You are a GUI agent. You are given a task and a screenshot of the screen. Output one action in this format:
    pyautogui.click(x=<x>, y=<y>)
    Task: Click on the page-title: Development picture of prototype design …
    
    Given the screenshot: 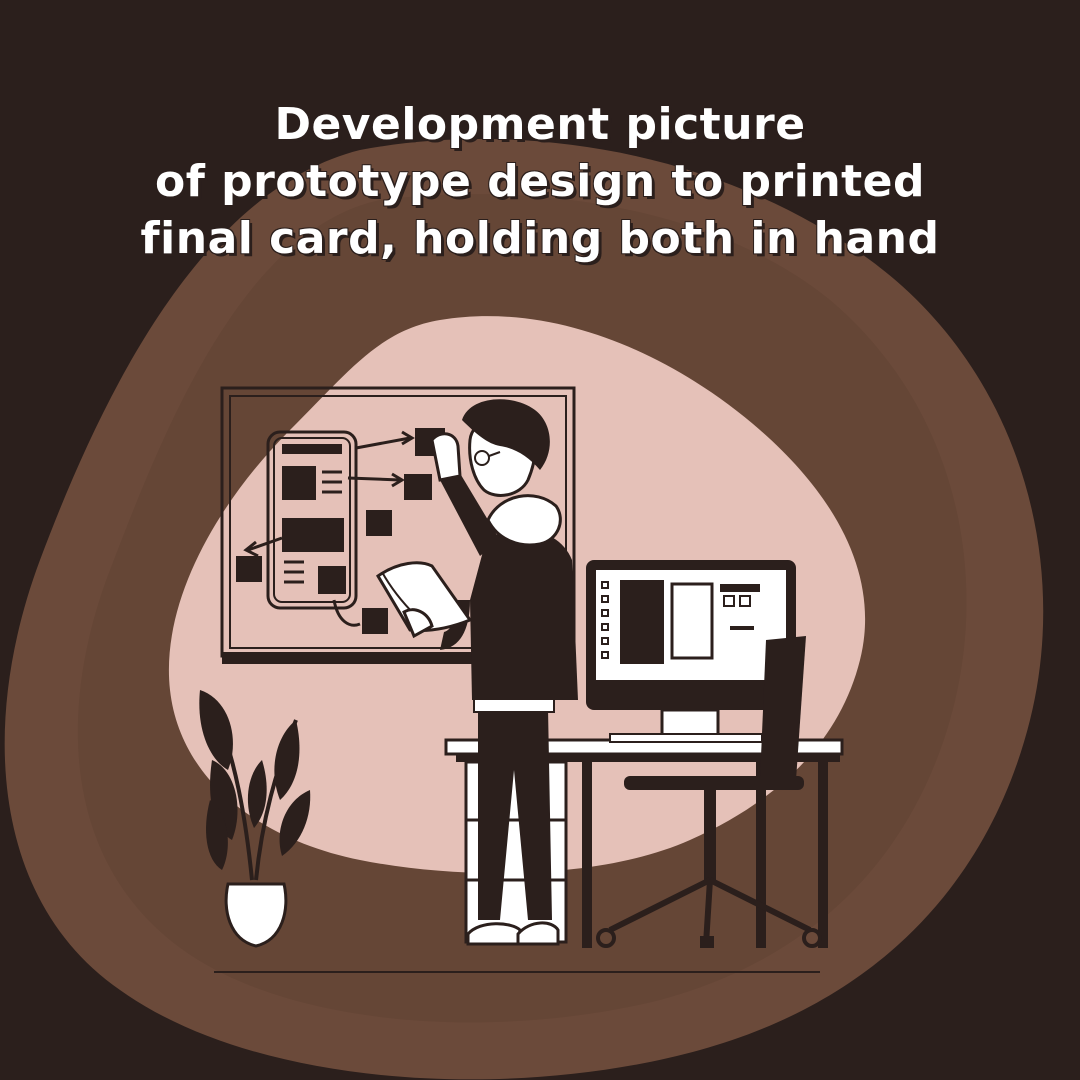 What is the action you would take?
    pyautogui.click(x=540, y=182)
    